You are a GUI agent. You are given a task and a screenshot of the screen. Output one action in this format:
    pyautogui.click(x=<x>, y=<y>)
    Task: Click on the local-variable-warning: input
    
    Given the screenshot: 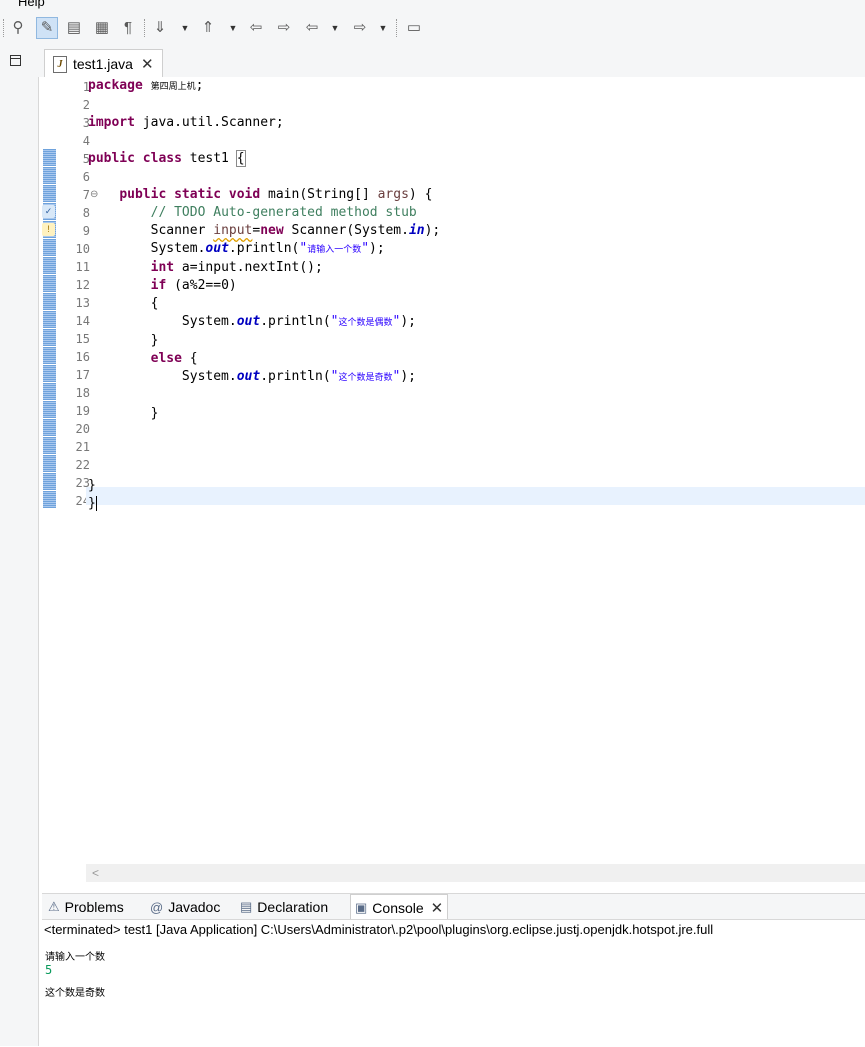 What is the action you would take?
    pyautogui.click(x=233, y=230)
    